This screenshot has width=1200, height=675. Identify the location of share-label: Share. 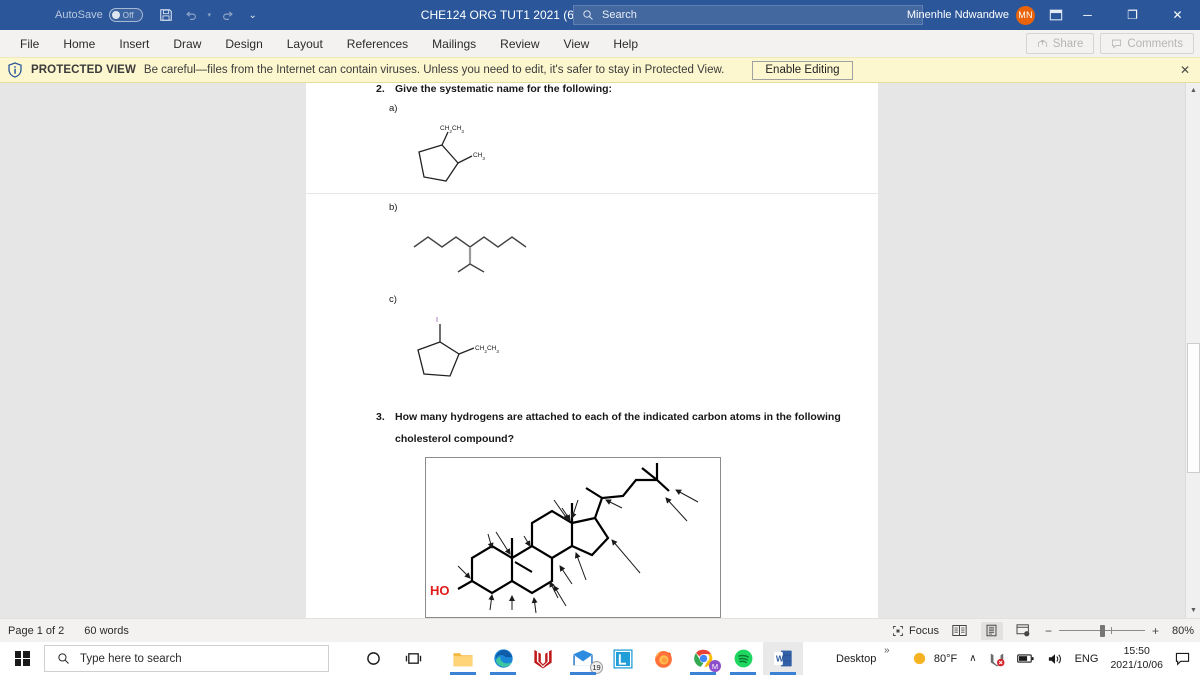
(1068, 43).